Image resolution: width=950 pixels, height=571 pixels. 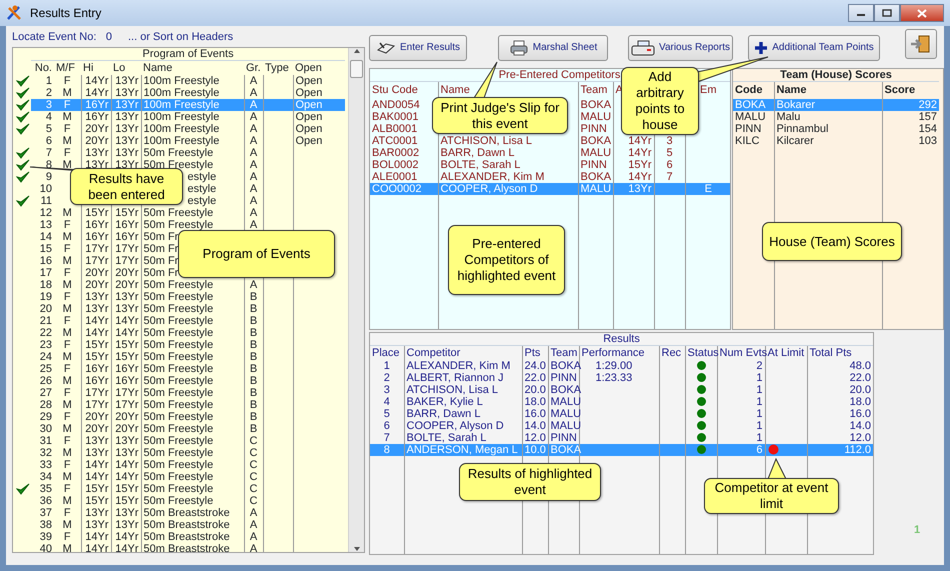 I want to click on table-cell: BOLTE, Sarah L, so click(x=508, y=164).